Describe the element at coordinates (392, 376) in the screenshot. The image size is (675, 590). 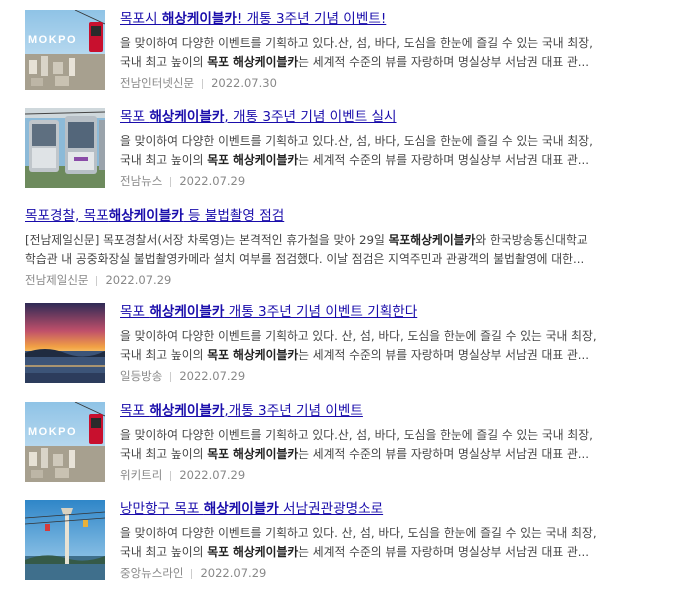
I see `news-meta: 일등방송 2022.07.29` at that location.